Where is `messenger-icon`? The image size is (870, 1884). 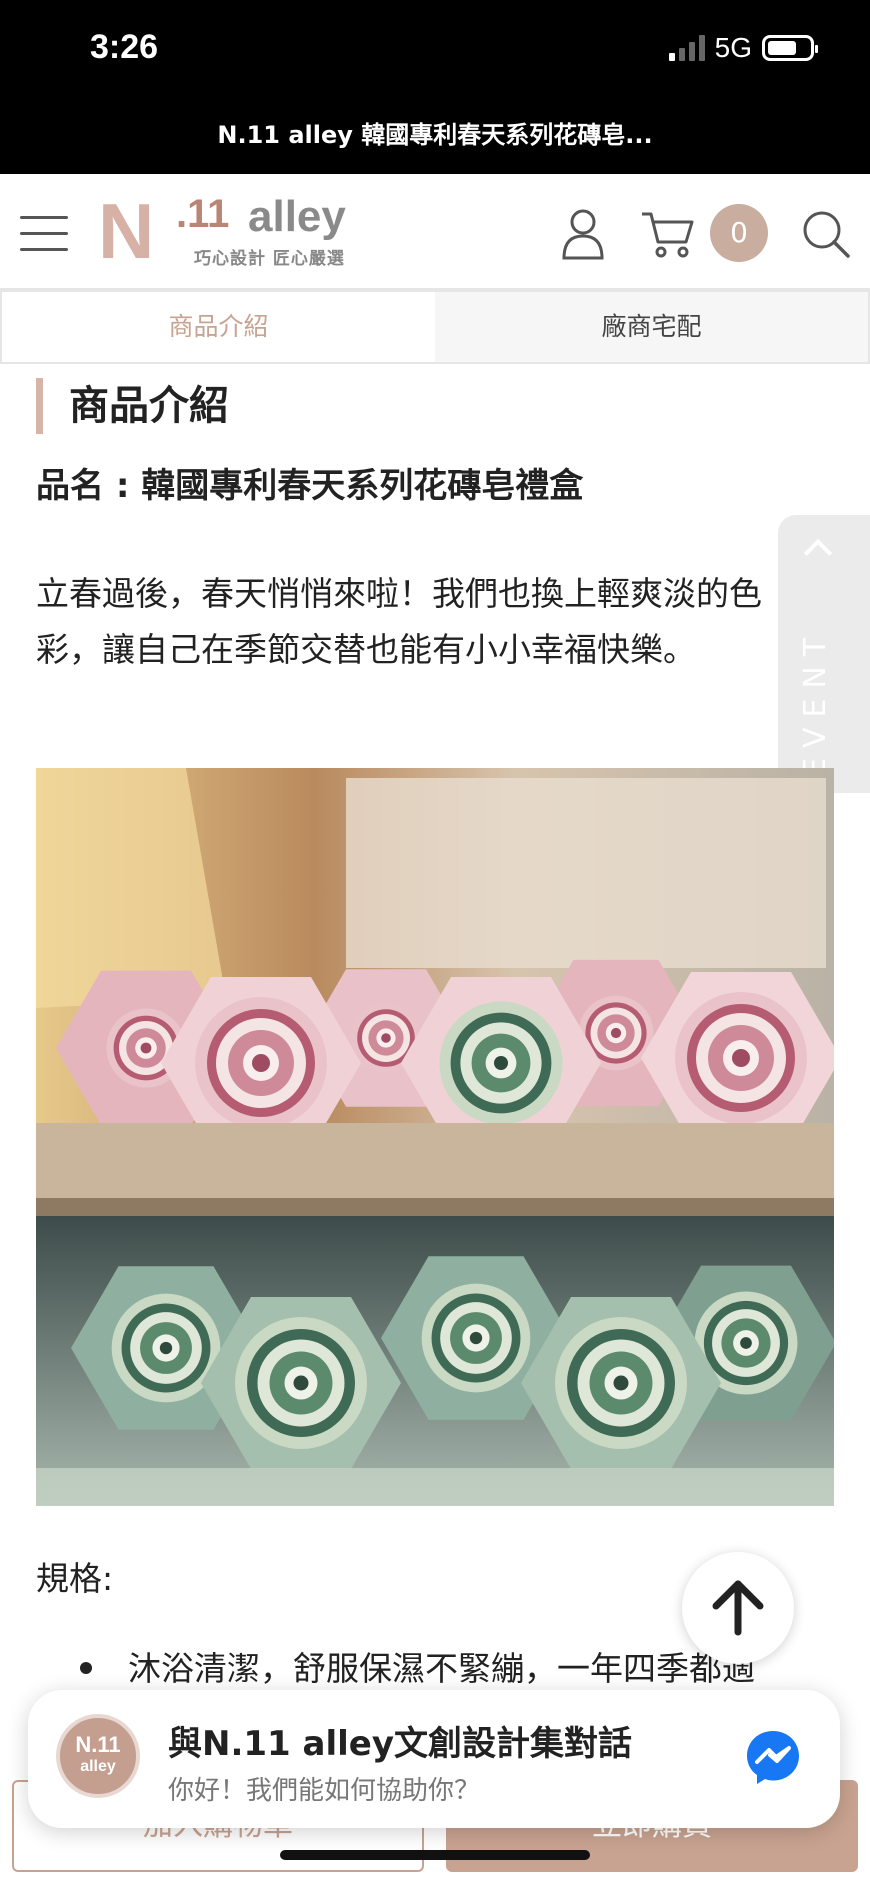 messenger-icon is located at coordinates (773, 1757).